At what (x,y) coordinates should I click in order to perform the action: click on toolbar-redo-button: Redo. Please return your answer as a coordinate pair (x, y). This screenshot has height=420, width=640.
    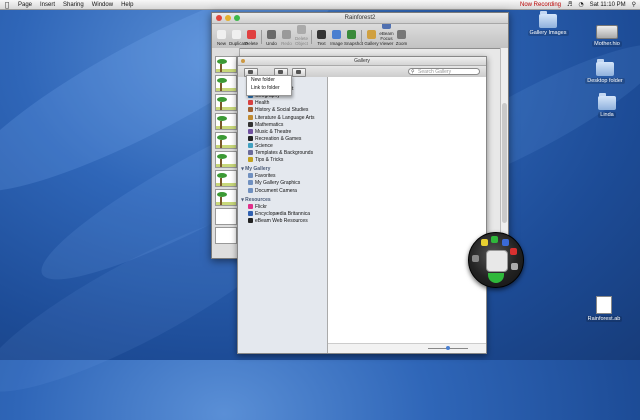
    Looking at the image, I should click on (286, 39).